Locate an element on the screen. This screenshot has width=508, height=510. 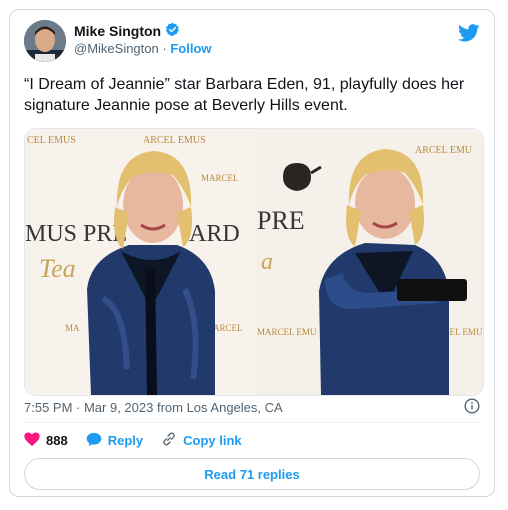
backdrop-text-right-3: a is located at coordinates (267, 262).